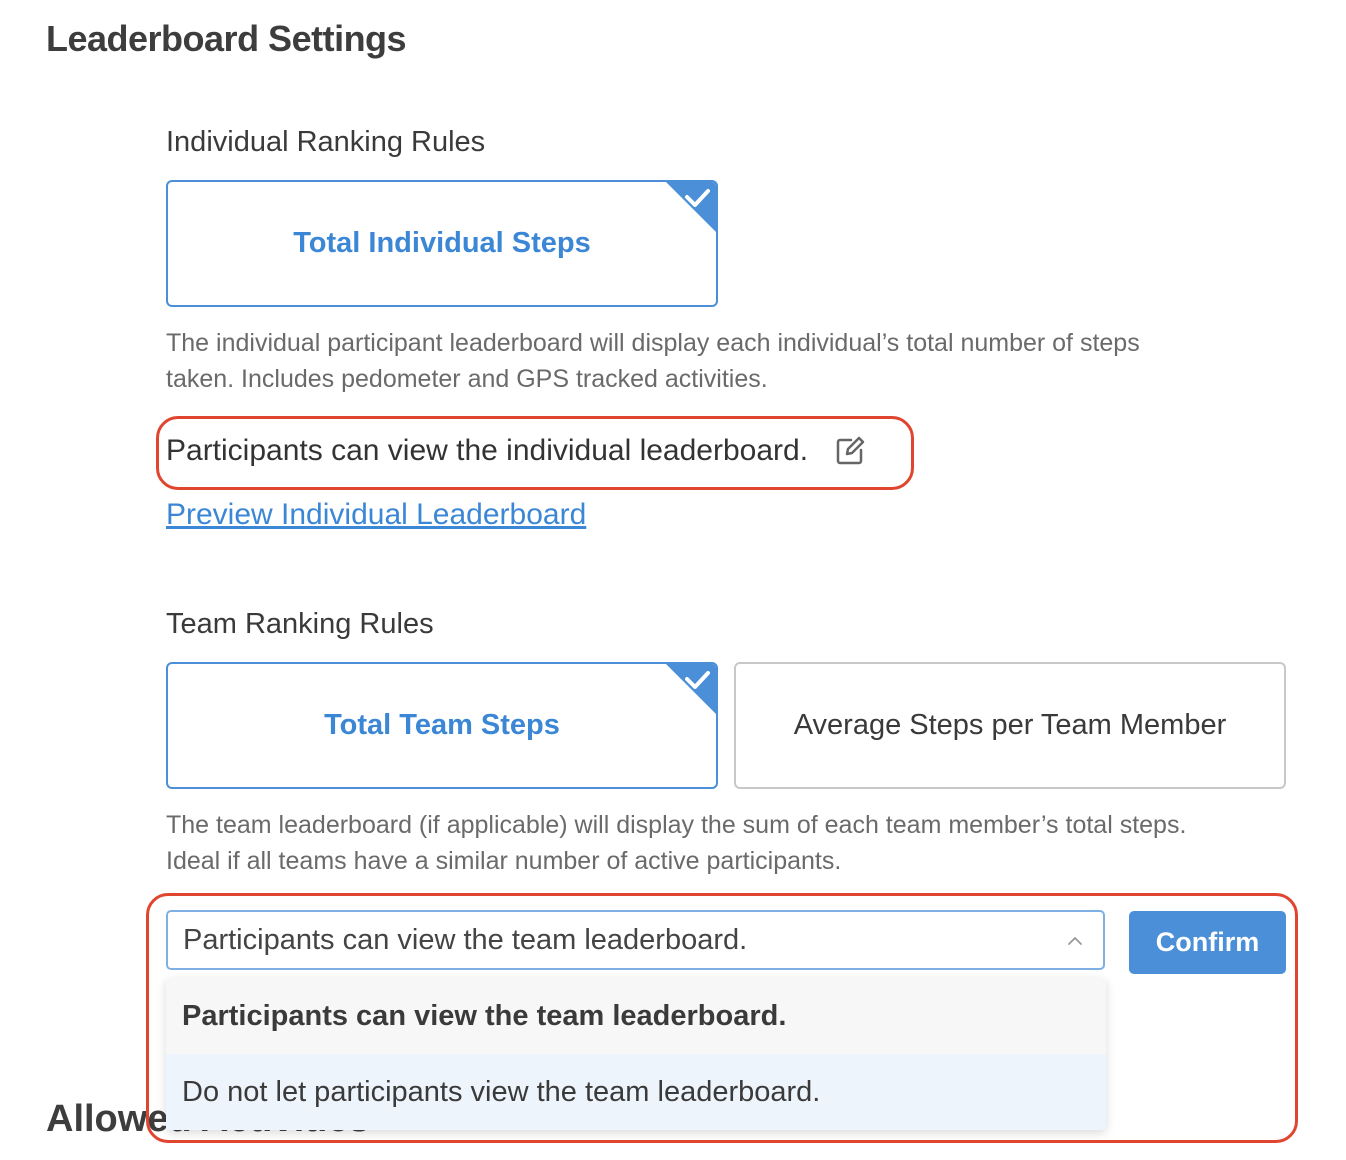 The image size is (1346, 1160). I want to click on average-steps-per-member-option: Average Steps per Team Member, so click(1010, 725).